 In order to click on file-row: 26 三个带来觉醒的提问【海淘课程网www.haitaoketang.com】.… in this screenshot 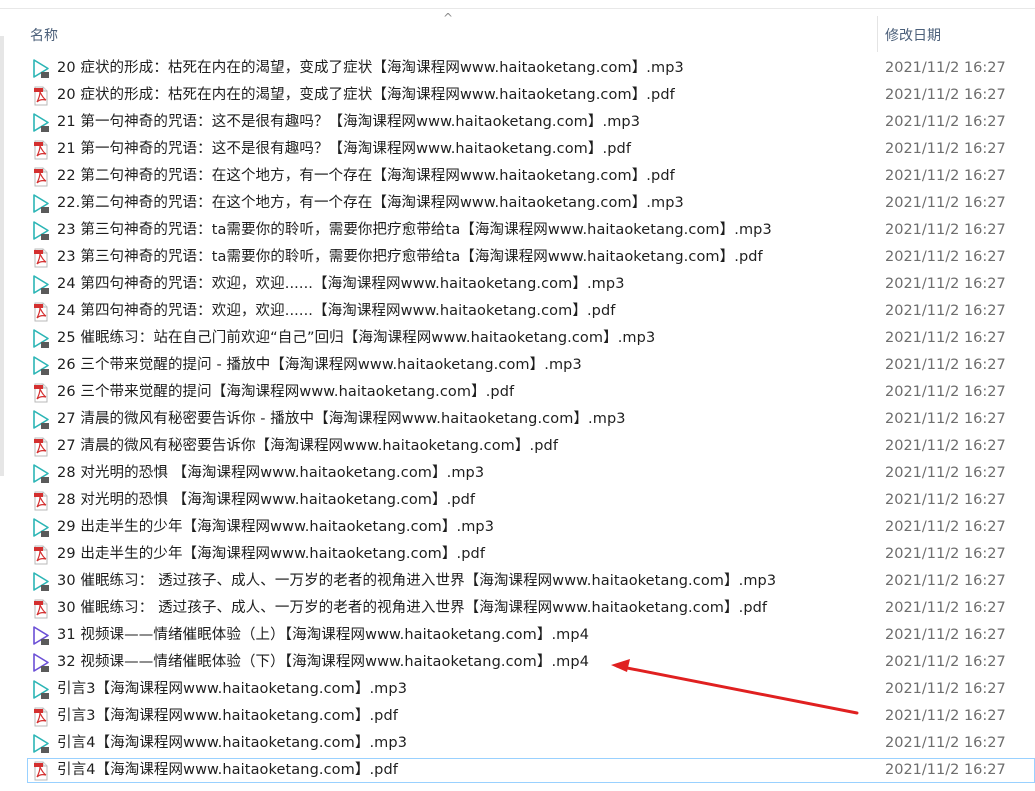, I will do `click(517, 392)`.